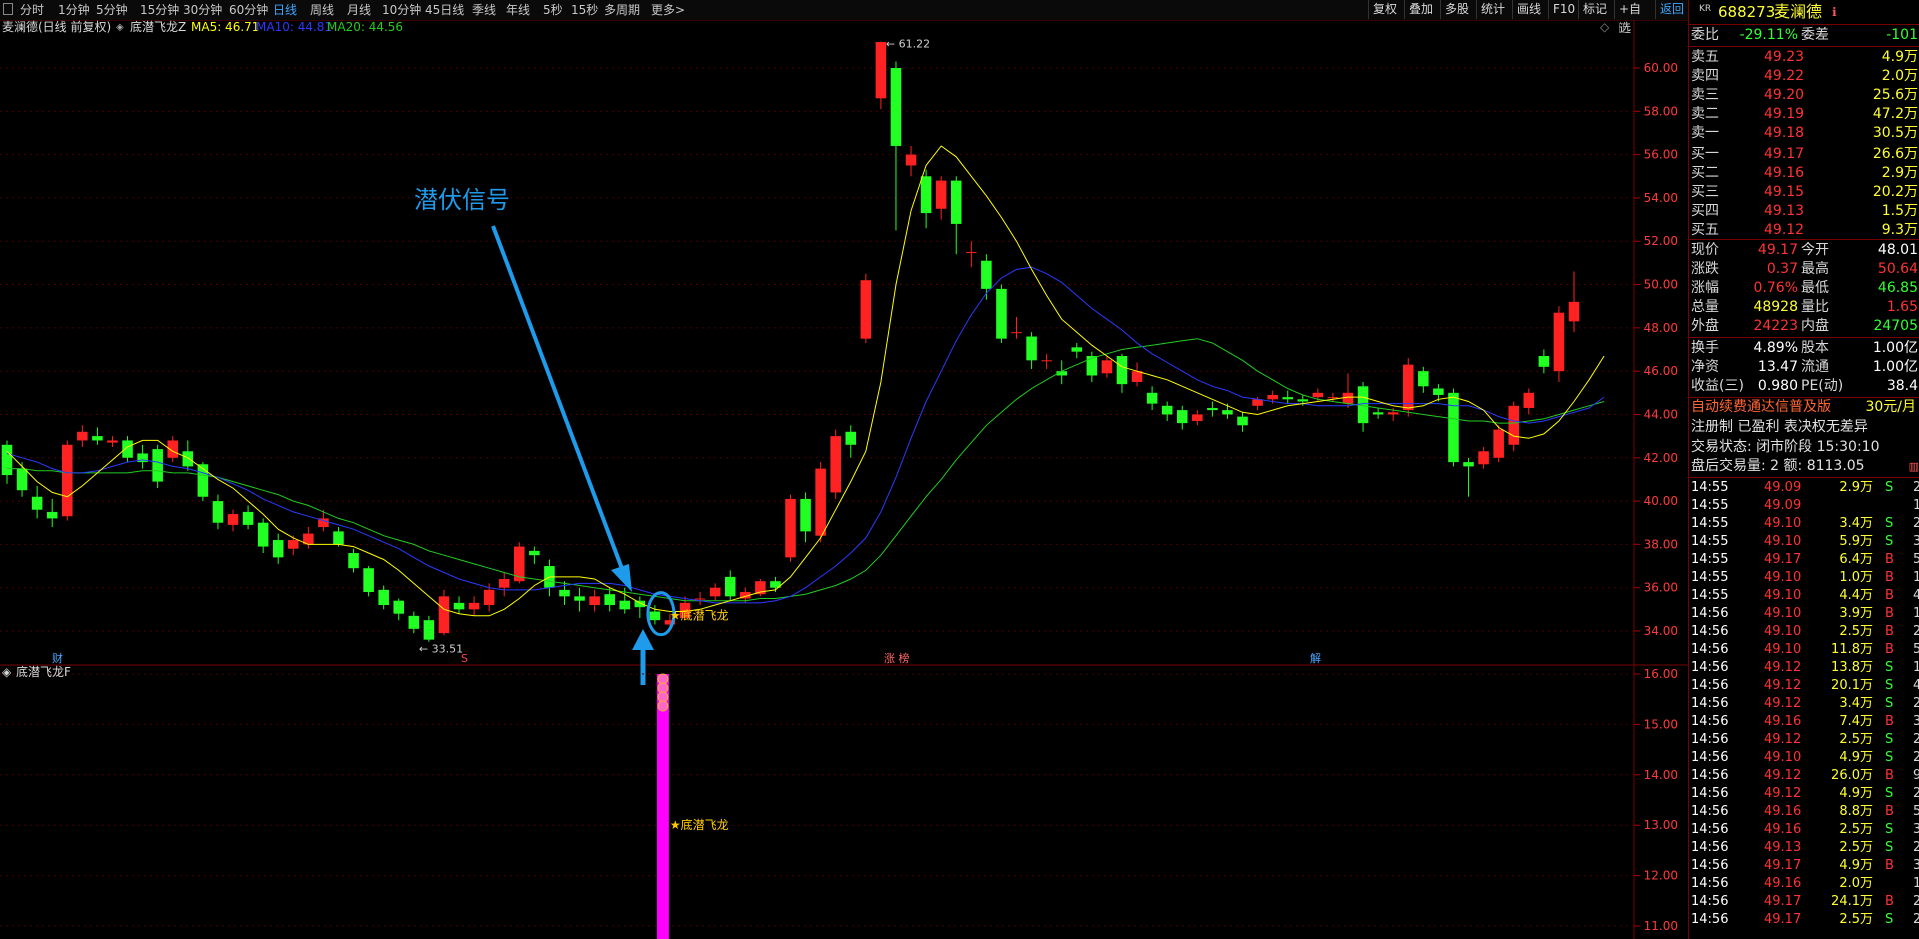  What do you see at coordinates (1705, 250) in the screenshot?
I see `quote-label: 现价` at bounding box center [1705, 250].